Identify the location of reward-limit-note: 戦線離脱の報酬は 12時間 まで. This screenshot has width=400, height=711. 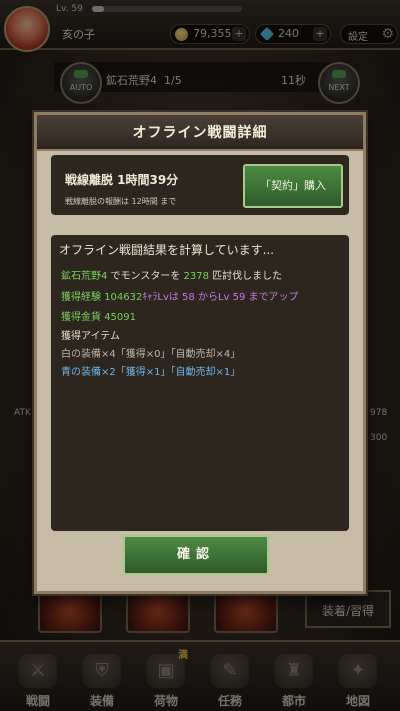
(121, 201).